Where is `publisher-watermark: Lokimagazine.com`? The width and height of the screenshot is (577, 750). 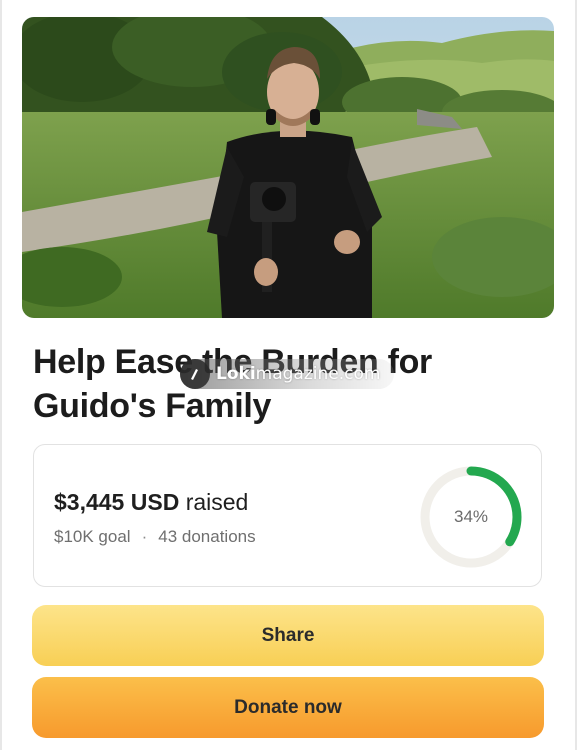 publisher-watermark: Lokimagazine.com is located at coordinates (287, 374).